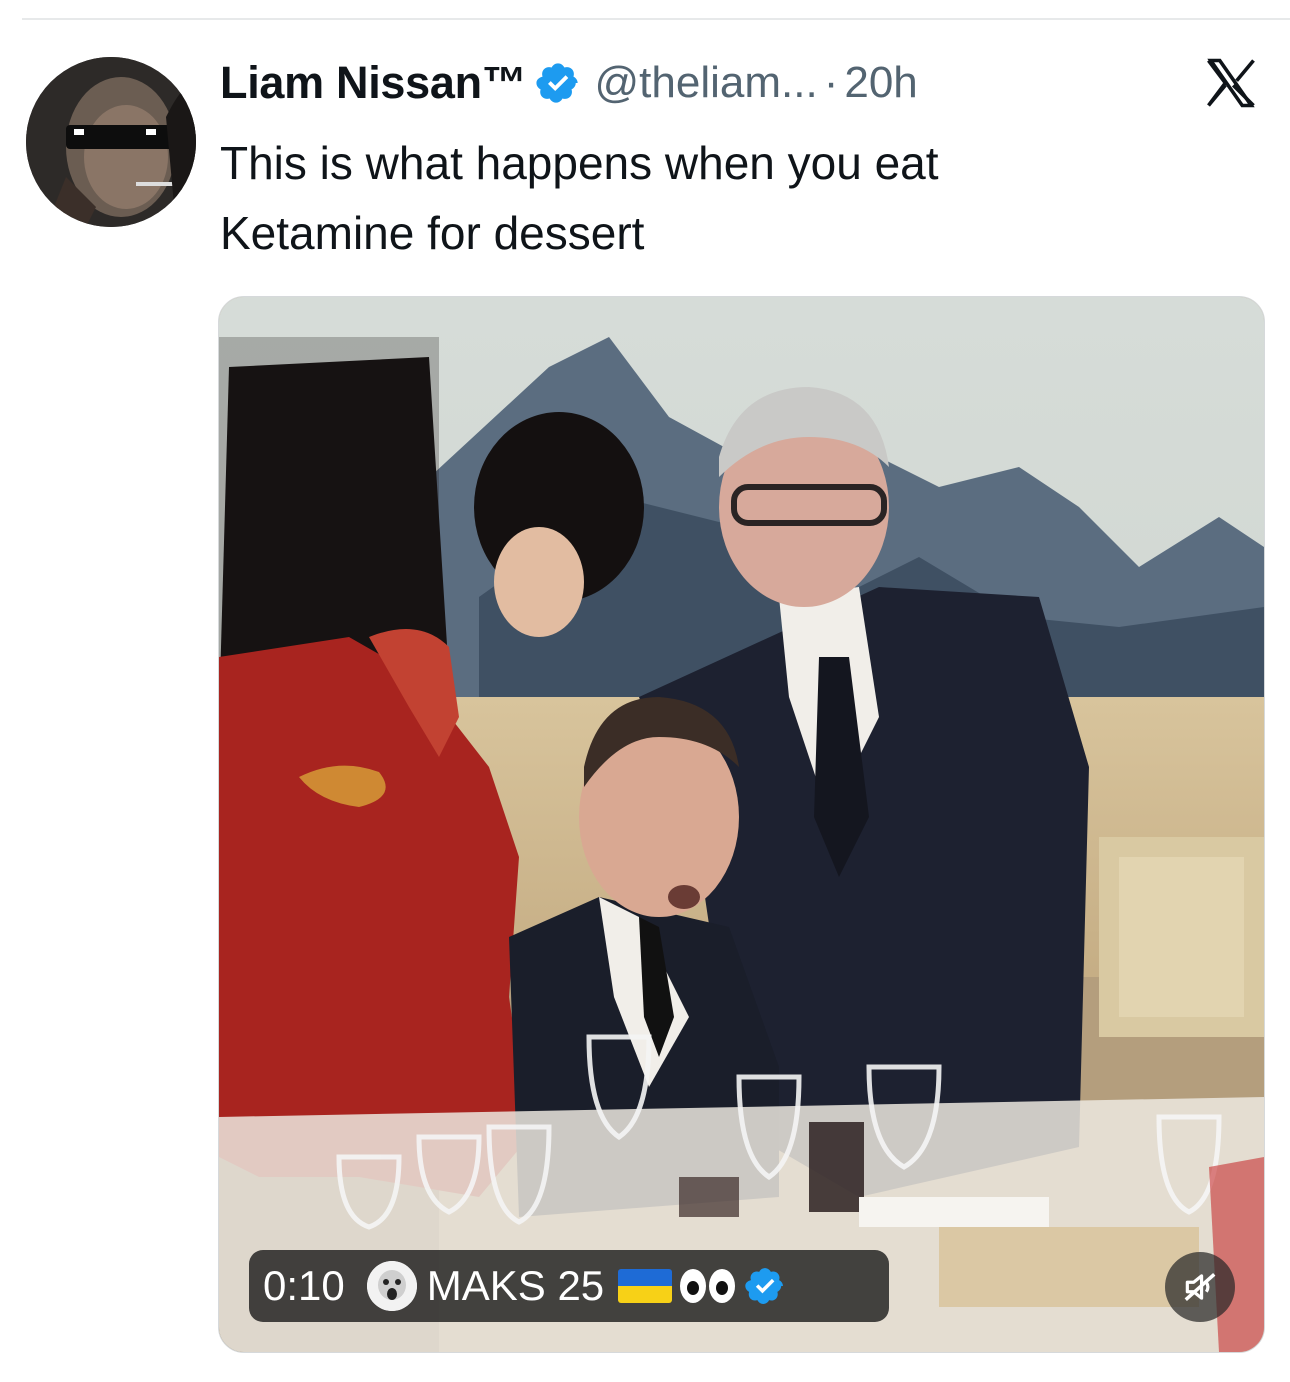 This screenshot has width=1290, height=1382. I want to click on video-info-bar: 0:10 MAKS 25, so click(569, 1286).